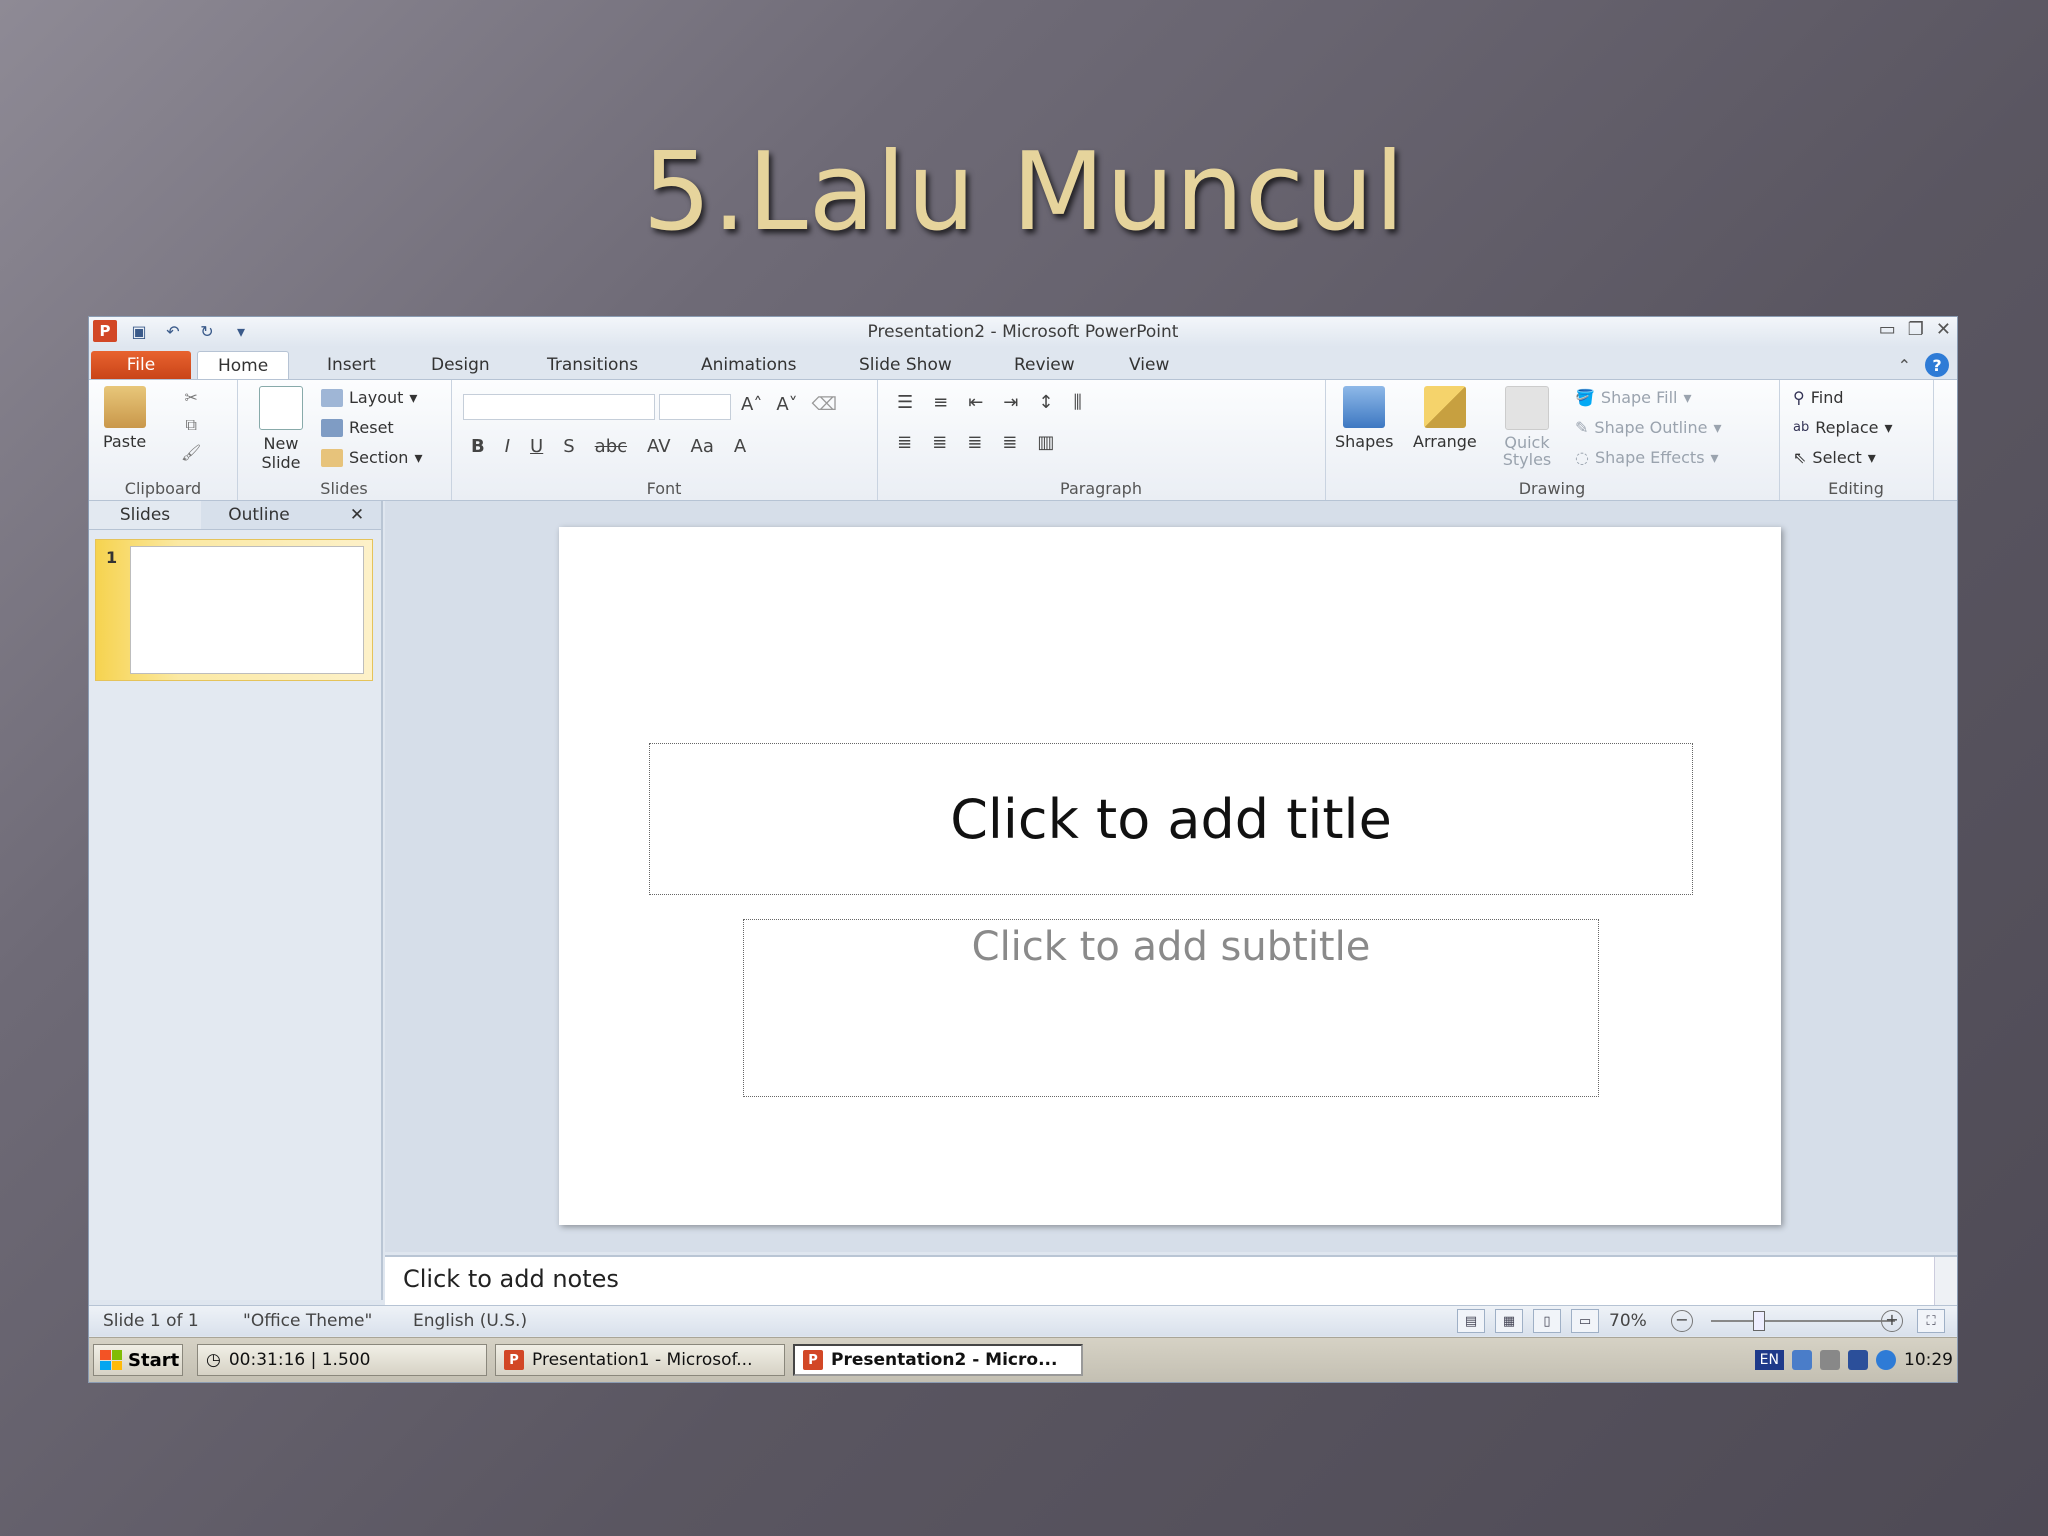  I want to click on columns-icon: ▥, so click(1045, 442).